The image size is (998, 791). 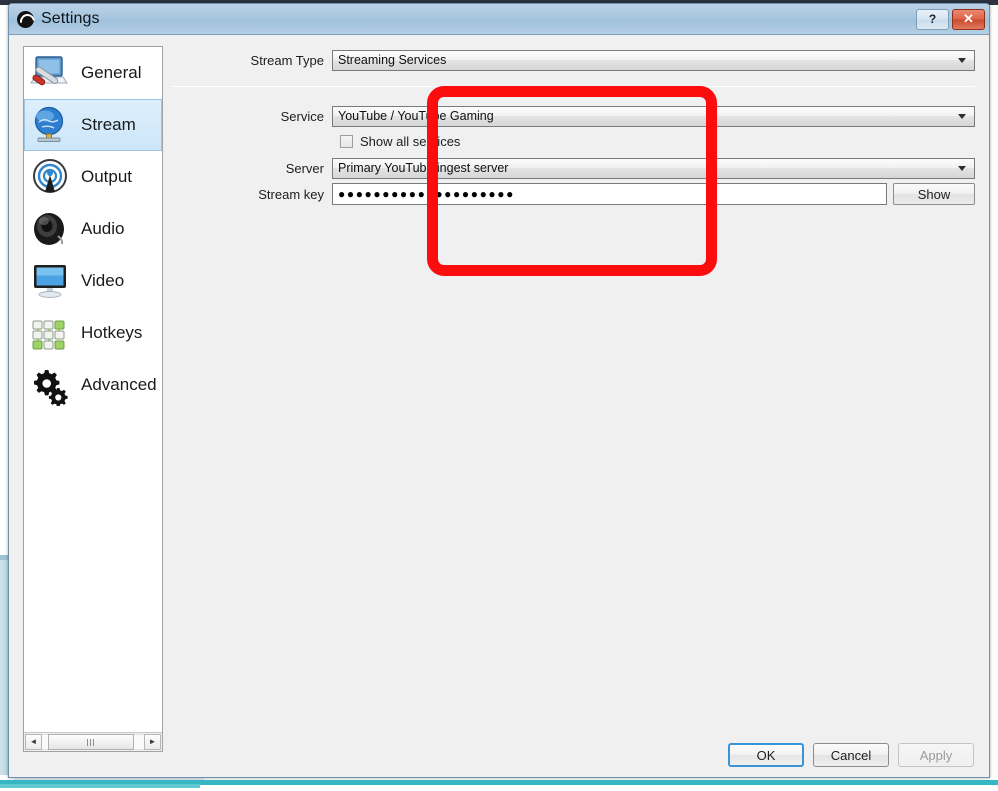 What do you see at coordinates (653, 168) in the screenshot?
I see `server-select: Primary YouTube ingest server` at bounding box center [653, 168].